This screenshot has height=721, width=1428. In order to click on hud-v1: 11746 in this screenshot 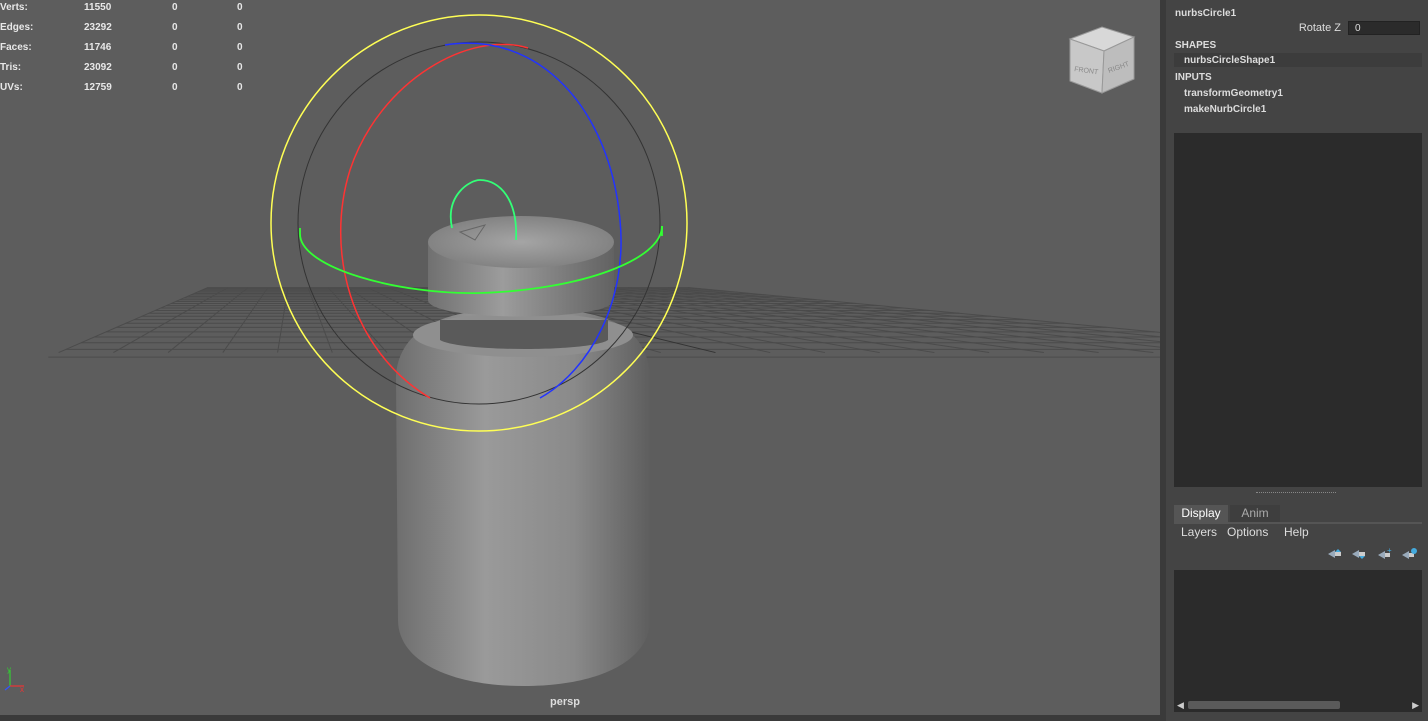, I will do `click(98, 47)`.